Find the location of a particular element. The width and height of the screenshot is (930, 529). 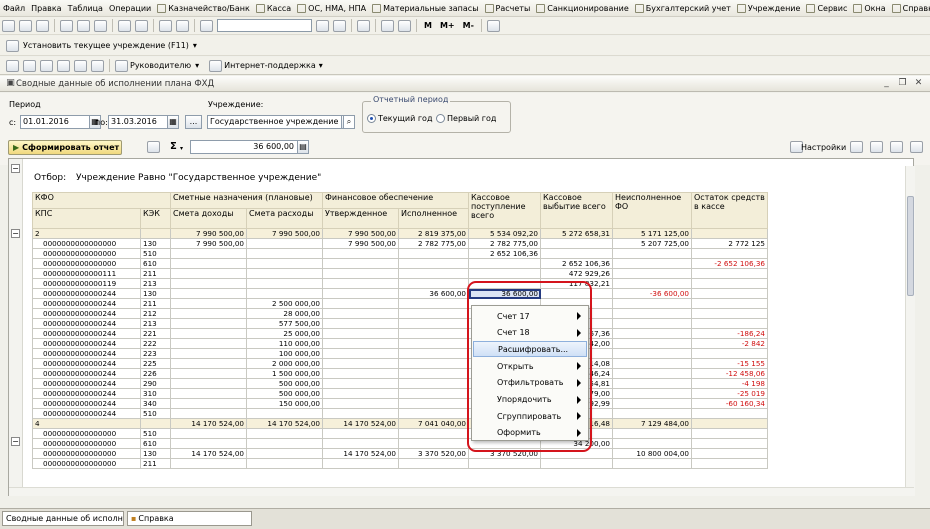

tools-icon is located at coordinates (493, 25).